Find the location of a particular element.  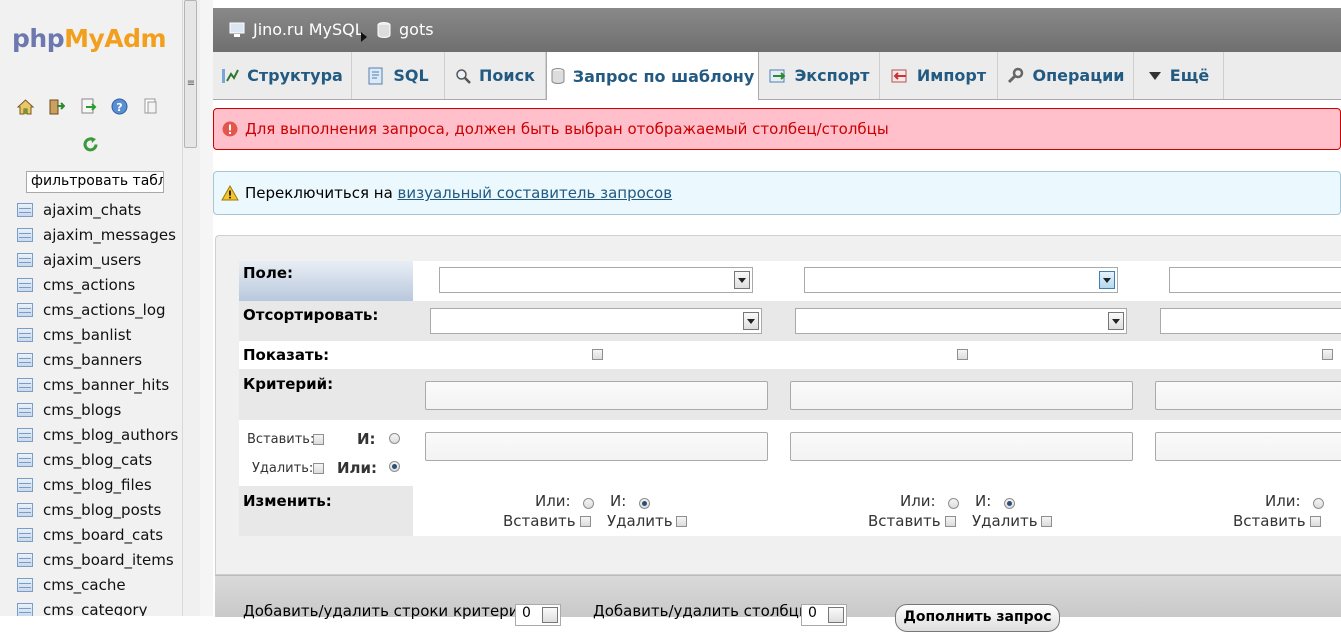

table-name: cms_banner_hits is located at coordinates (106, 385).